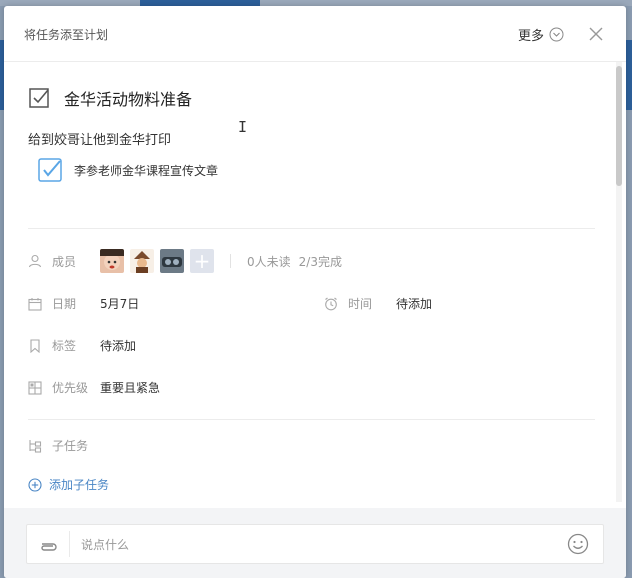 This screenshot has height=578, width=632. Describe the element at coordinates (64, 261) in the screenshot. I see `members-label: 成员` at that location.